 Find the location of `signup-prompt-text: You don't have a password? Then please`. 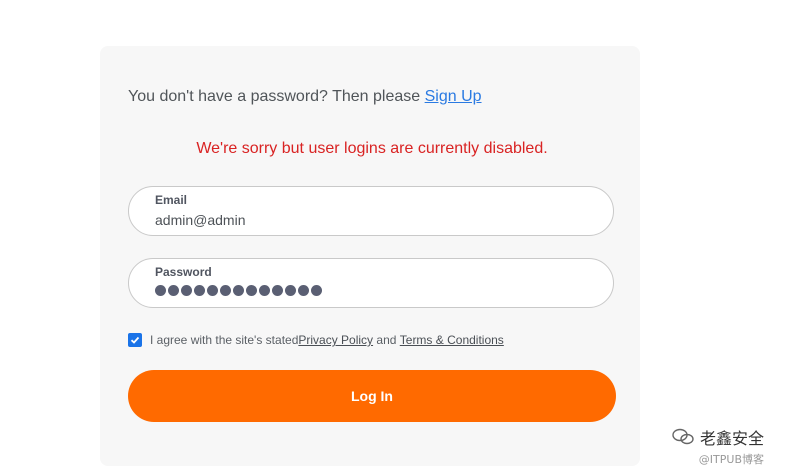

signup-prompt-text: You don't have a password? Then please is located at coordinates (276, 96).